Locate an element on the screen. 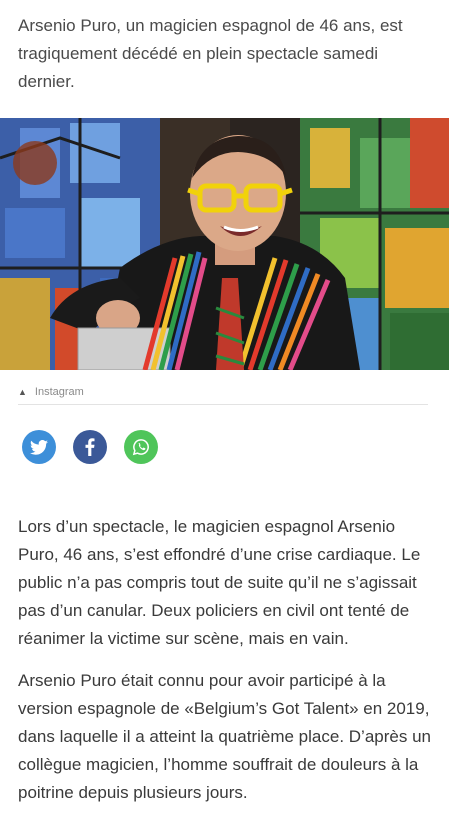 The image size is (449, 821). divider is located at coordinates (223, 404).